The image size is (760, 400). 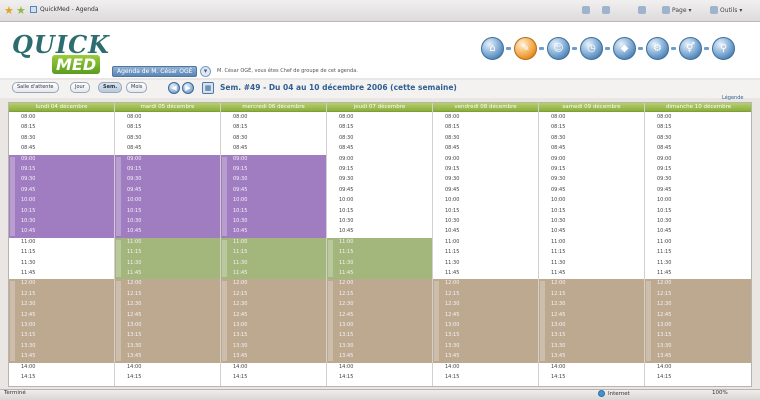 What do you see at coordinates (492, 48) in the screenshot?
I see `home-nav-icon: ⌂` at bounding box center [492, 48].